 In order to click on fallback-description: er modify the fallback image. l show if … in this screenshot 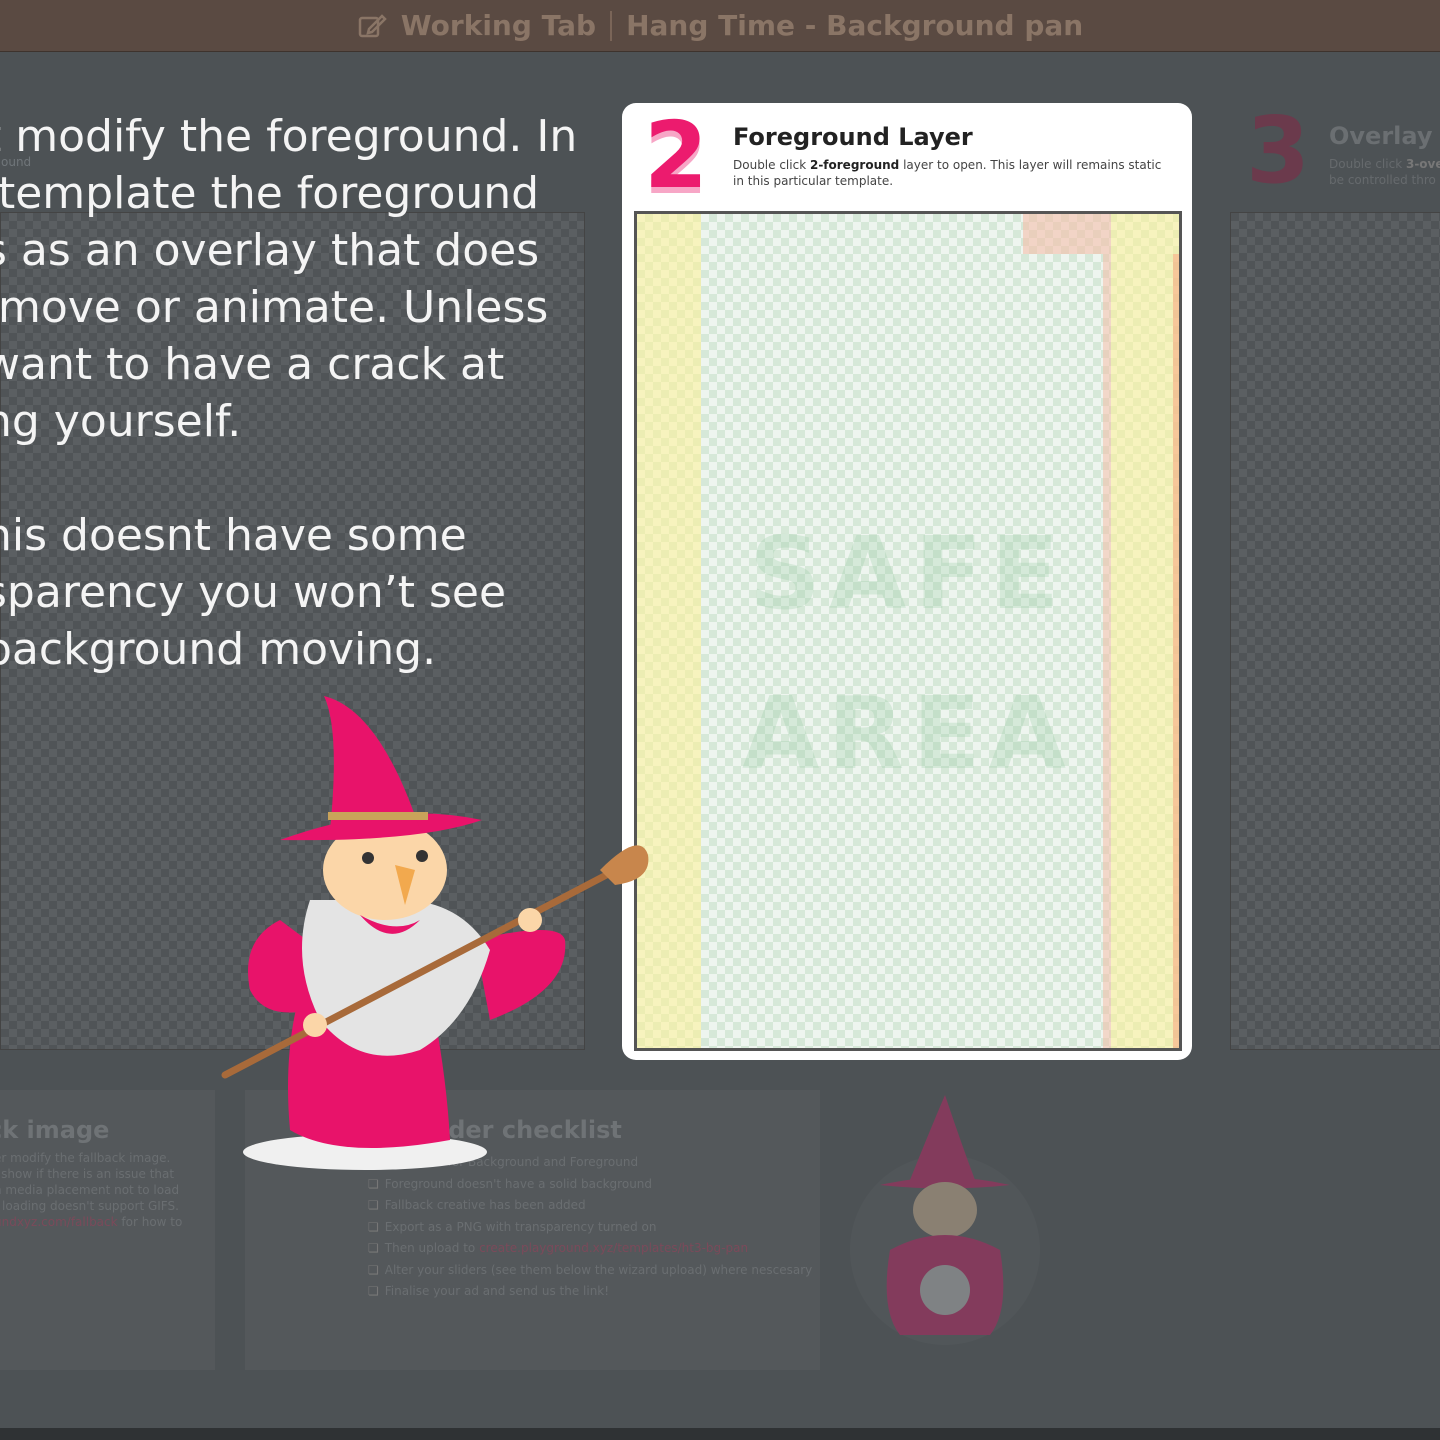, I will do `click(107, 1190)`.